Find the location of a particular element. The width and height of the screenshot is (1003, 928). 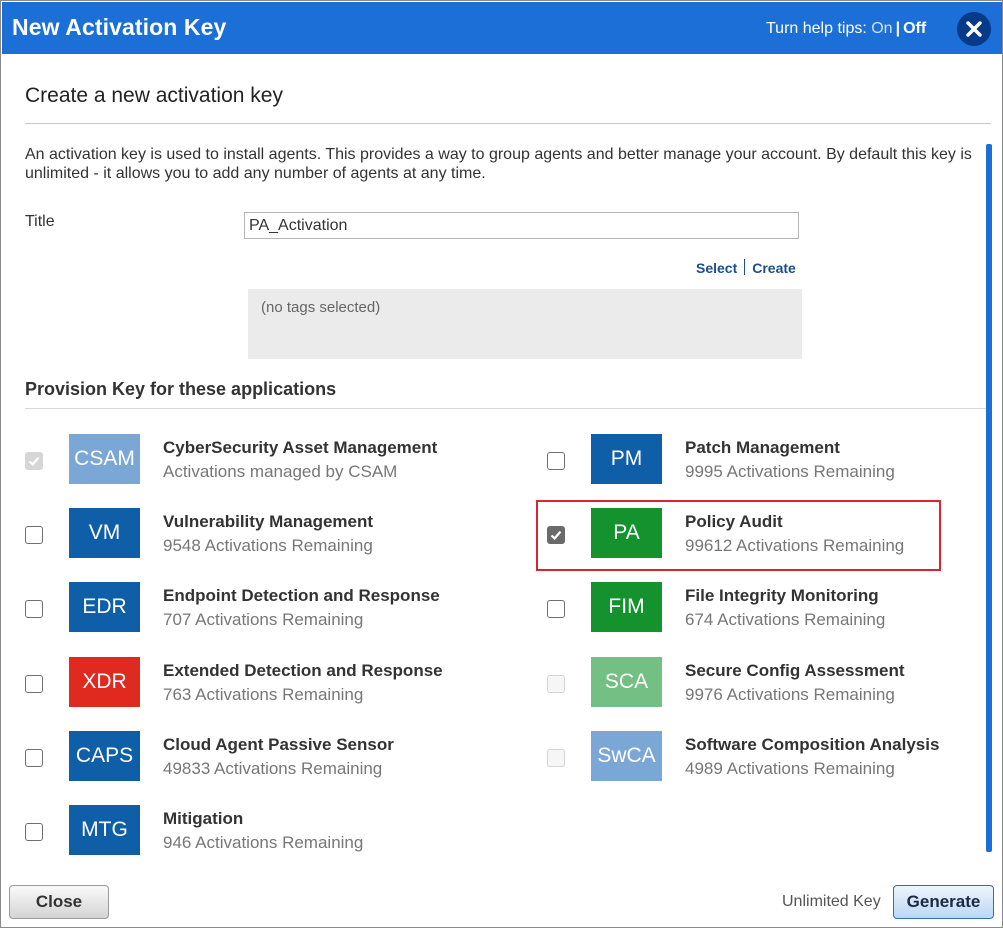

app-name: Endpoint Detection and Response is located at coordinates (301, 595).